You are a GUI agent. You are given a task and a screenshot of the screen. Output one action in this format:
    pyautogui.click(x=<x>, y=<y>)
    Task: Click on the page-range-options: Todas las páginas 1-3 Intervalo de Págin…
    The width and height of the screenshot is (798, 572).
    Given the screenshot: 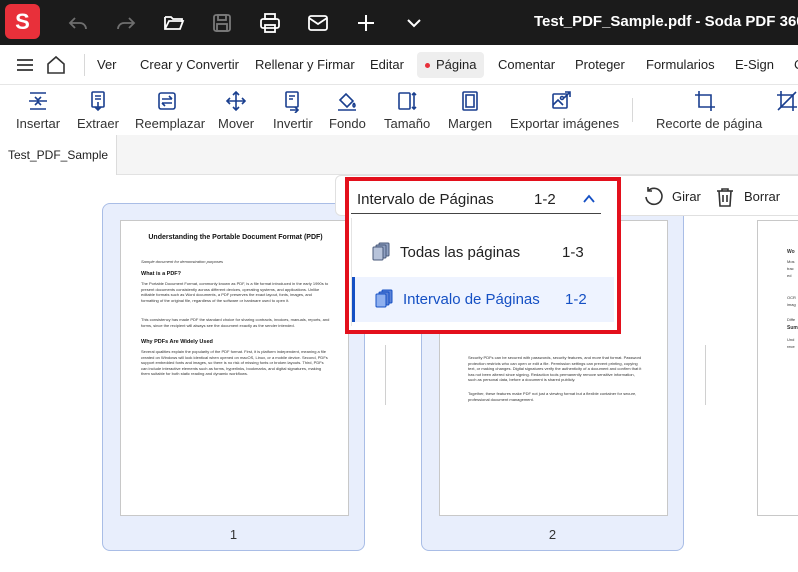 What is the action you would take?
    pyautogui.click(x=482, y=272)
    